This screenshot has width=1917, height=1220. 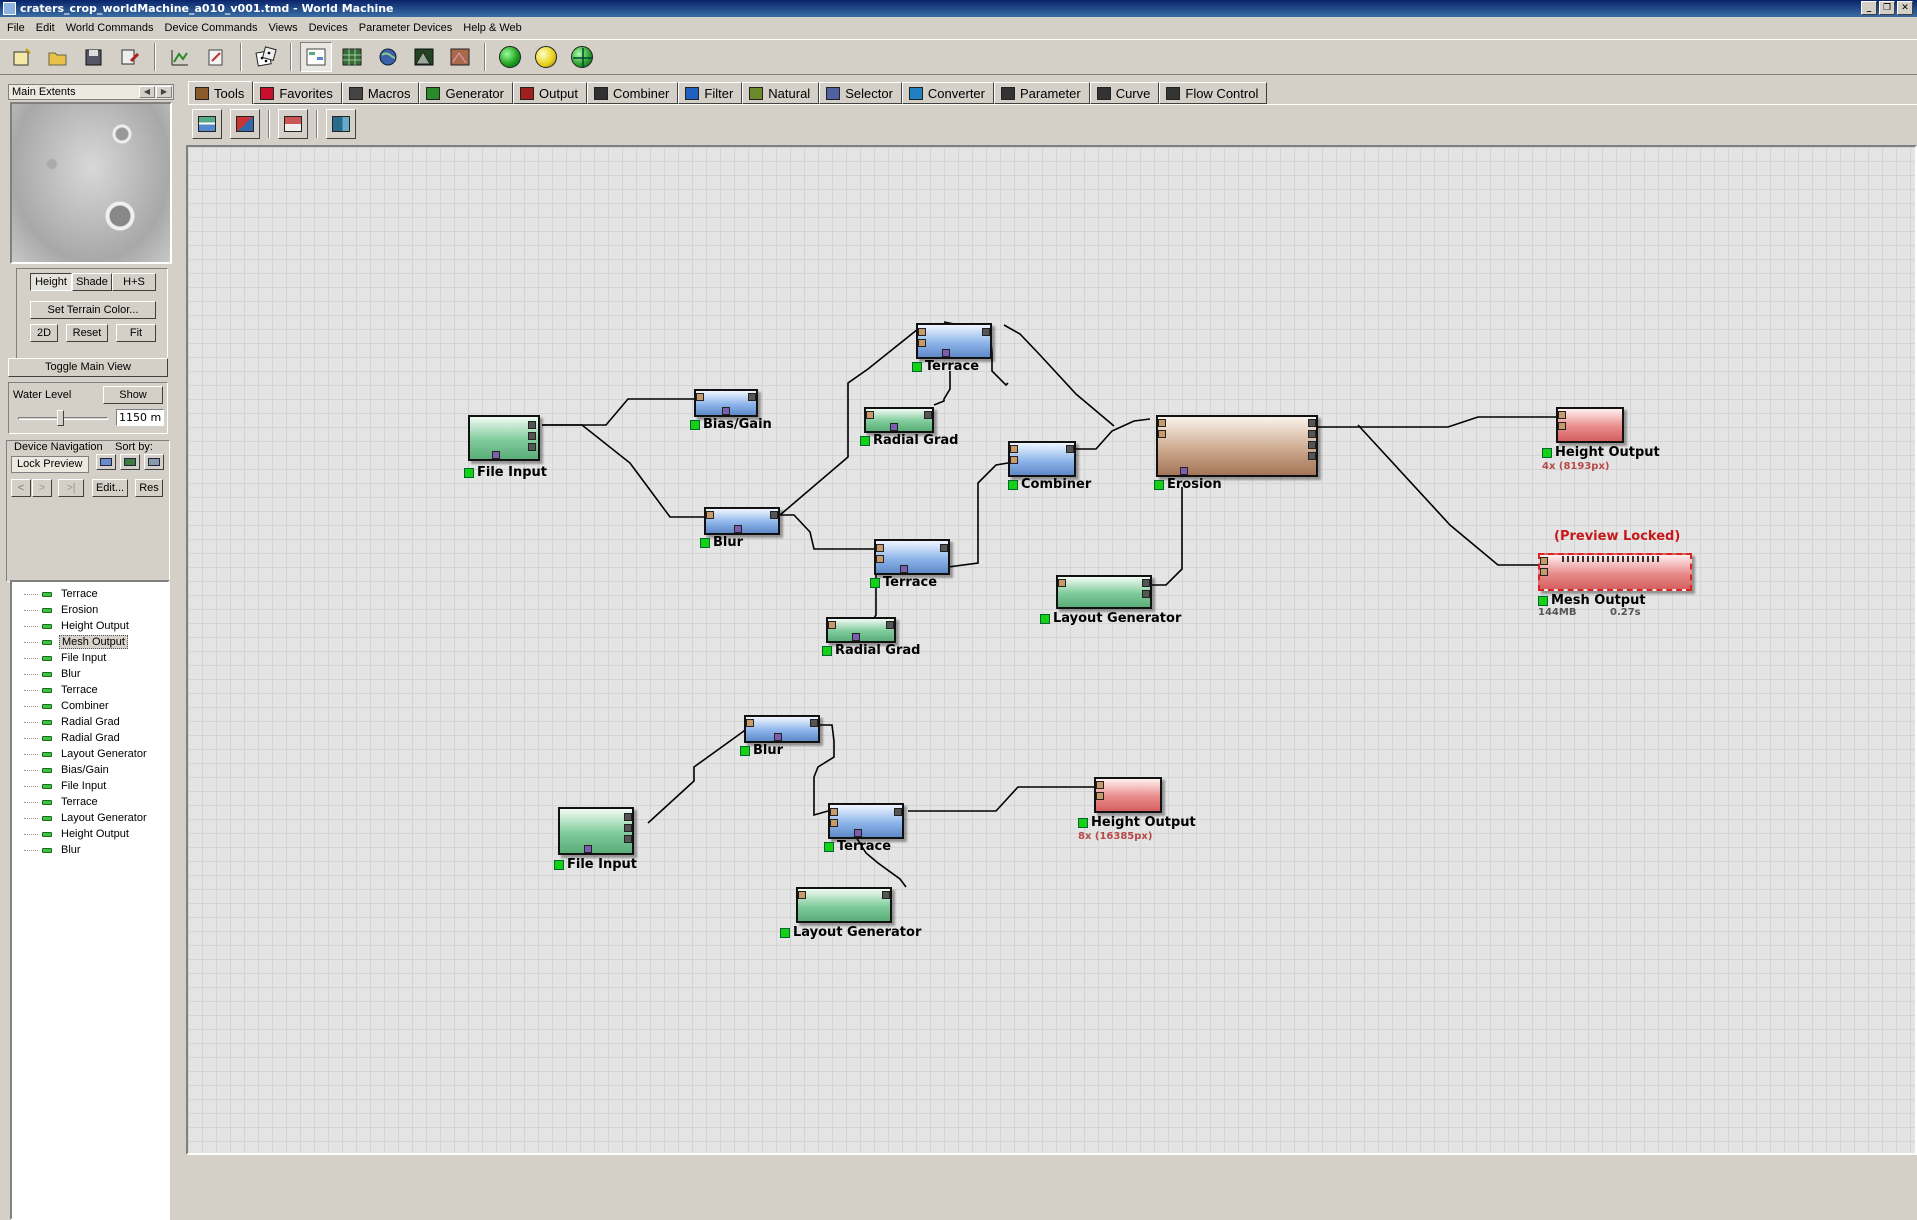 I want to click on list-item: File Input, so click(x=60, y=658).